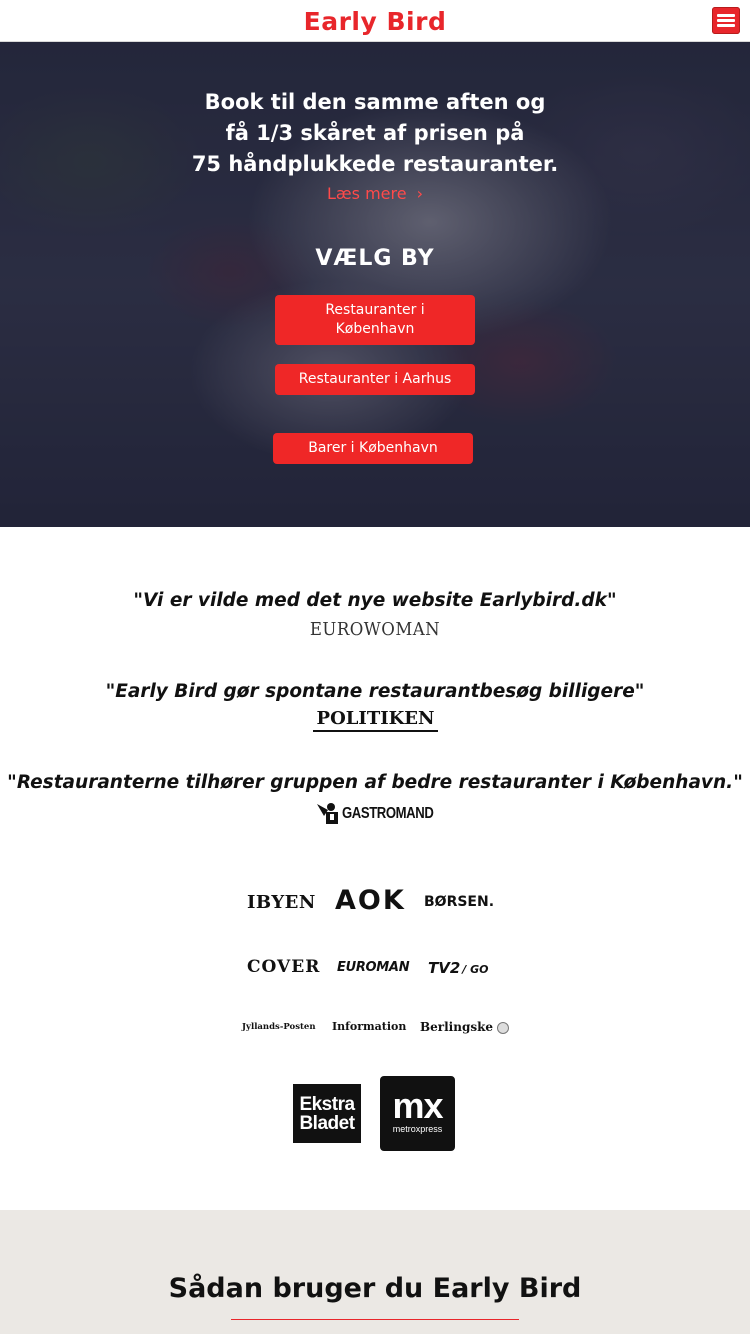 This screenshot has height=1334, width=750. What do you see at coordinates (327, 1123) in the screenshot?
I see `ekstra-line: Bladet` at bounding box center [327, 1123].